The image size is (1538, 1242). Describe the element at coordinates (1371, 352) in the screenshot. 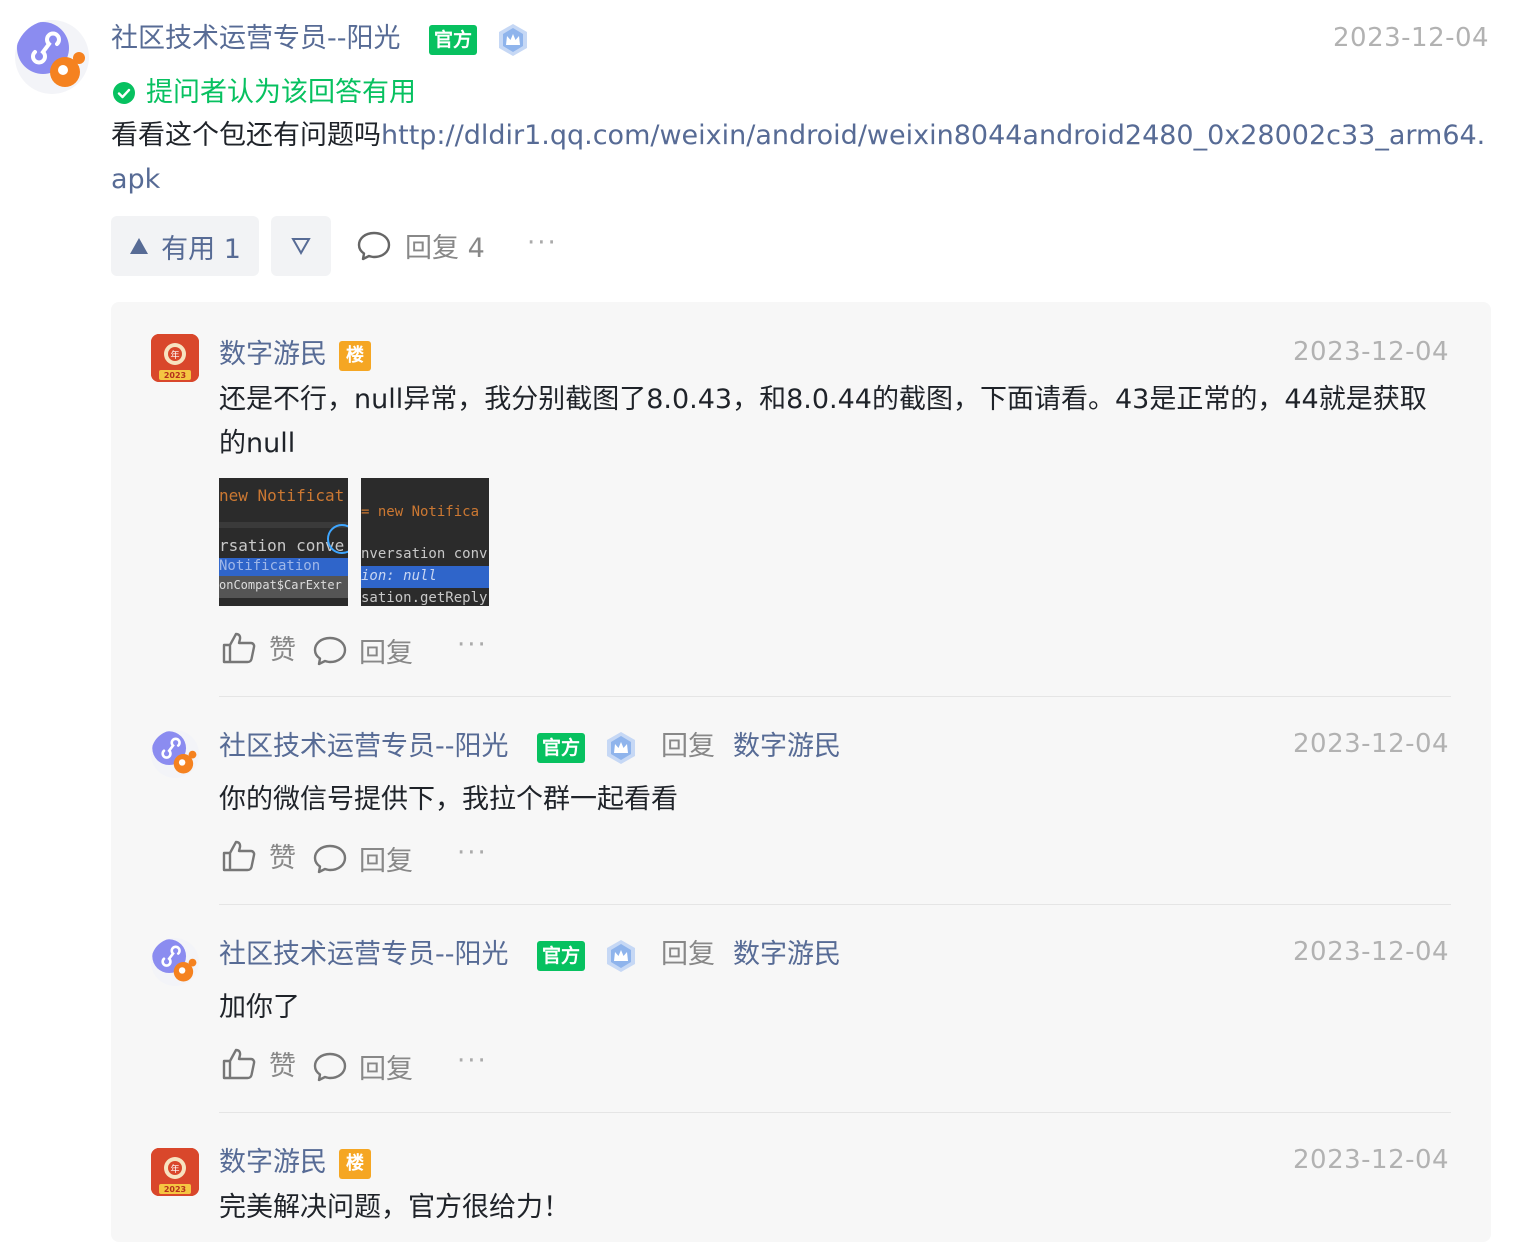

I see `reply1-date: 2023-12-04` at that location.